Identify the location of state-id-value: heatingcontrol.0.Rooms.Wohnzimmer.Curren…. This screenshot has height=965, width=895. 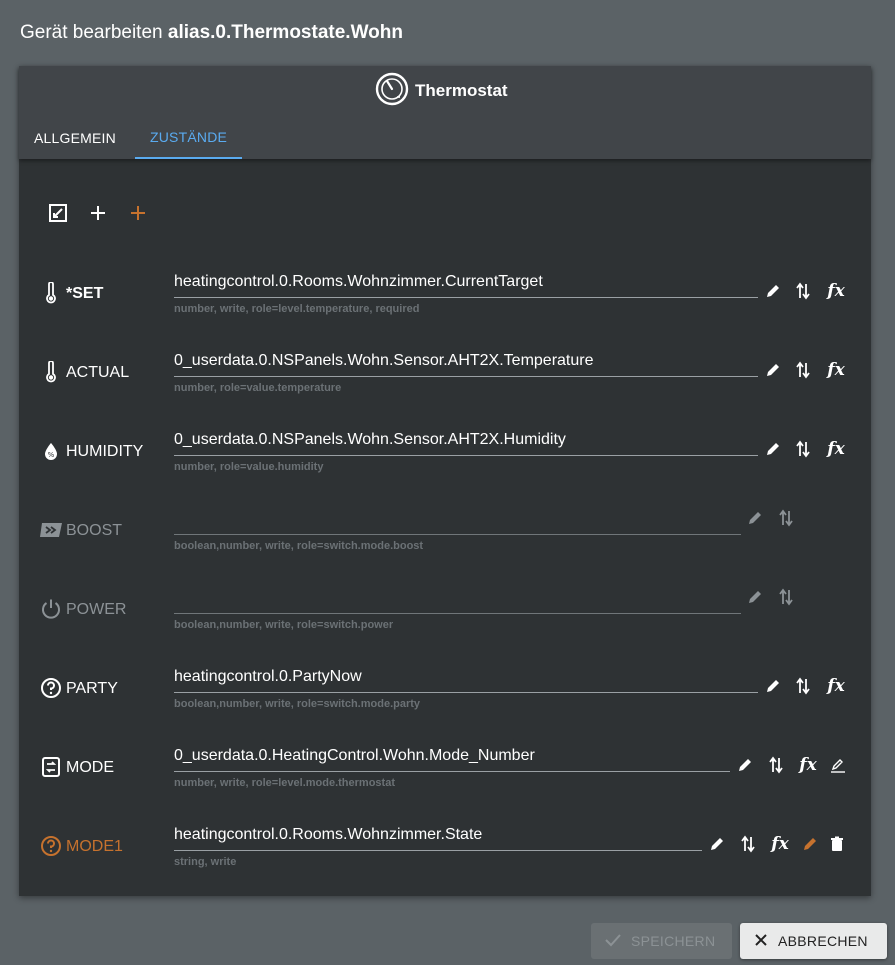
(358, 281).